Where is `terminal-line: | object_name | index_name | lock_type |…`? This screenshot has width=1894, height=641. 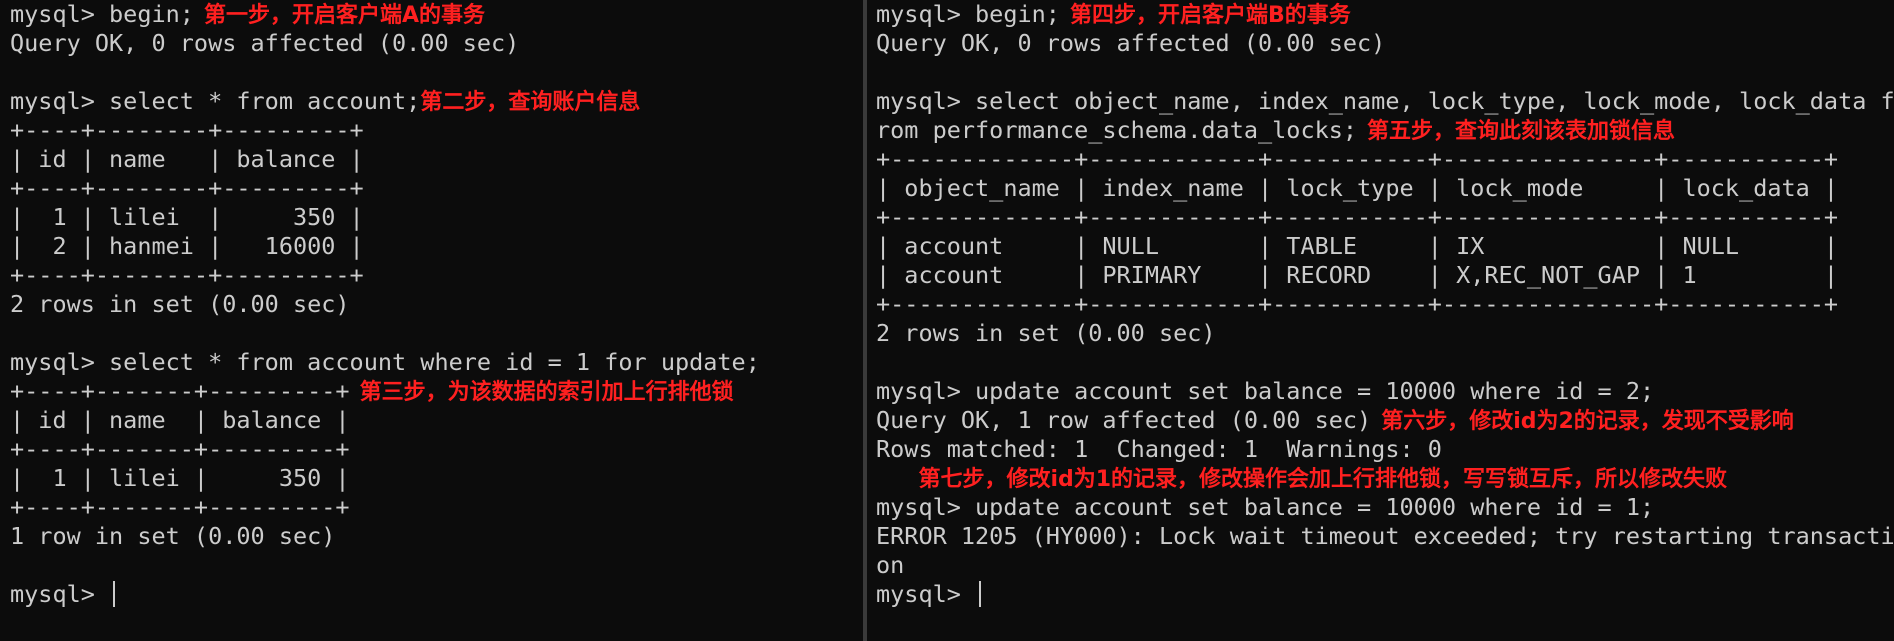
terminal-line: | object_name | index_name | lock_type |… is located at coordinates (1385, 188).